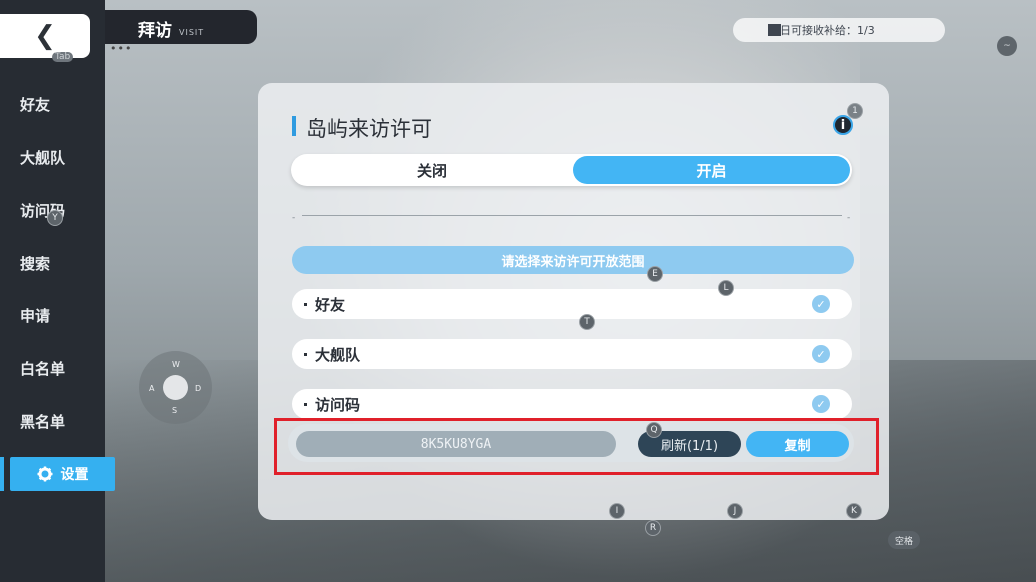  I want to click on chevron-left-icon: ❮, so click(45, 36).